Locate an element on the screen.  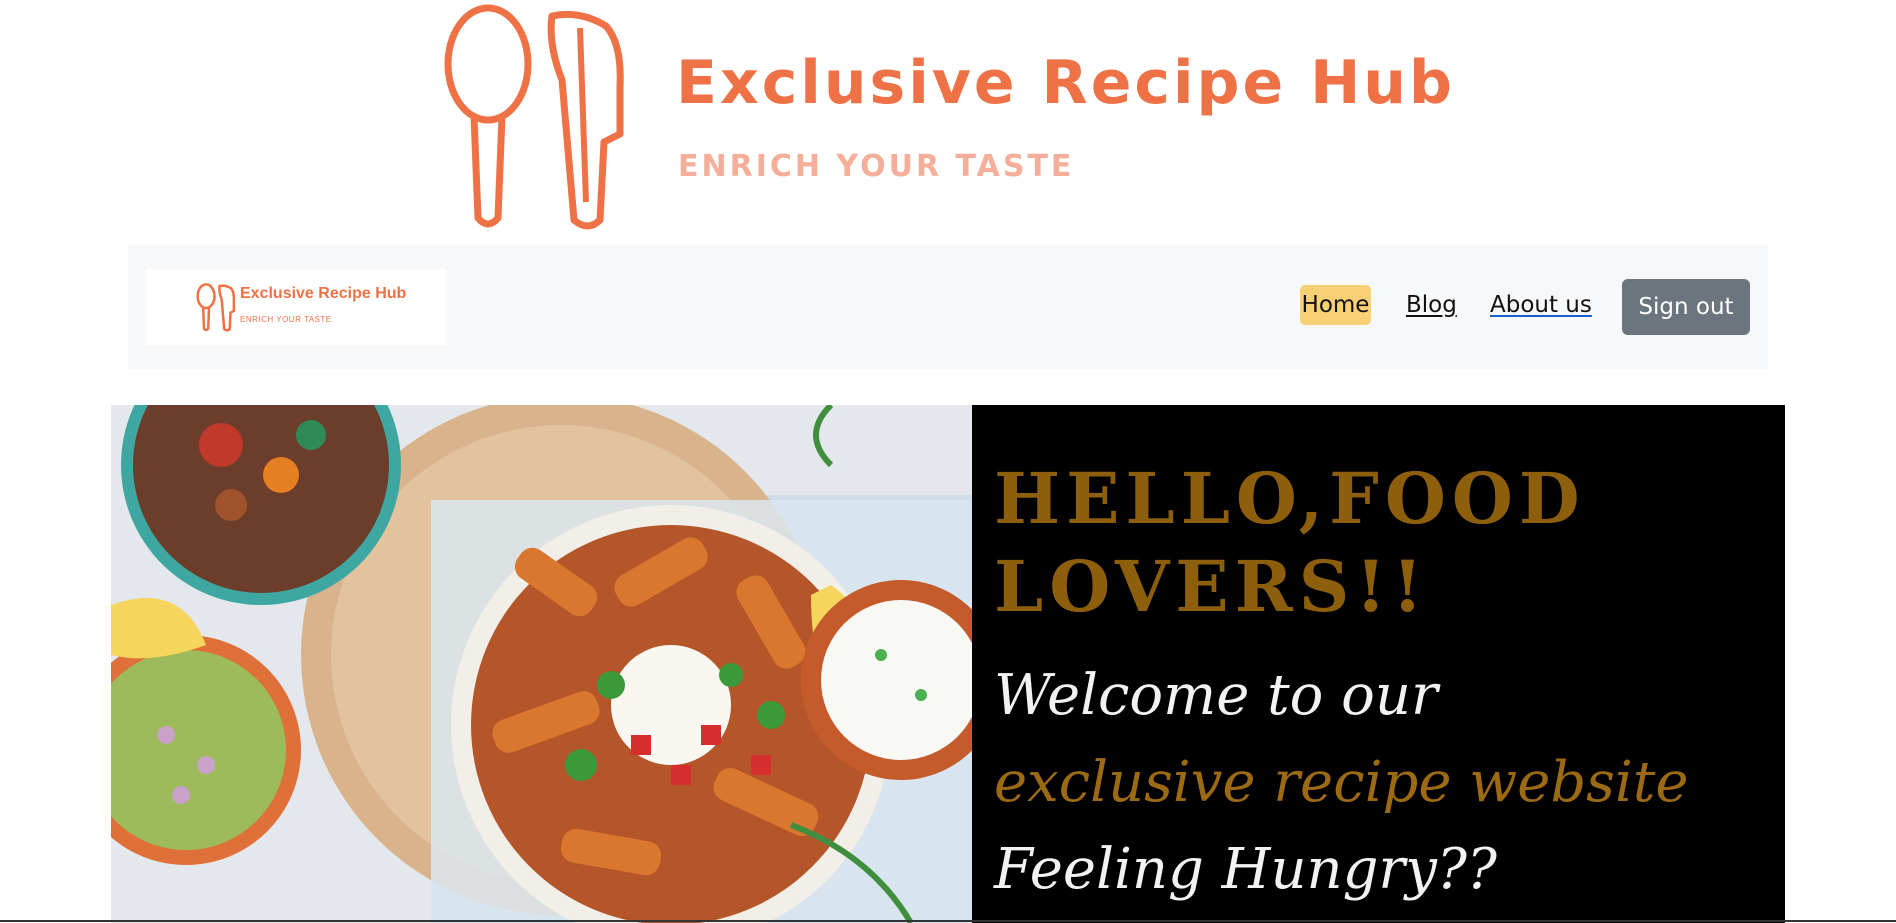
hero-hungry-text: Feeling Hungry?? is located at coordinates (1245, 869).